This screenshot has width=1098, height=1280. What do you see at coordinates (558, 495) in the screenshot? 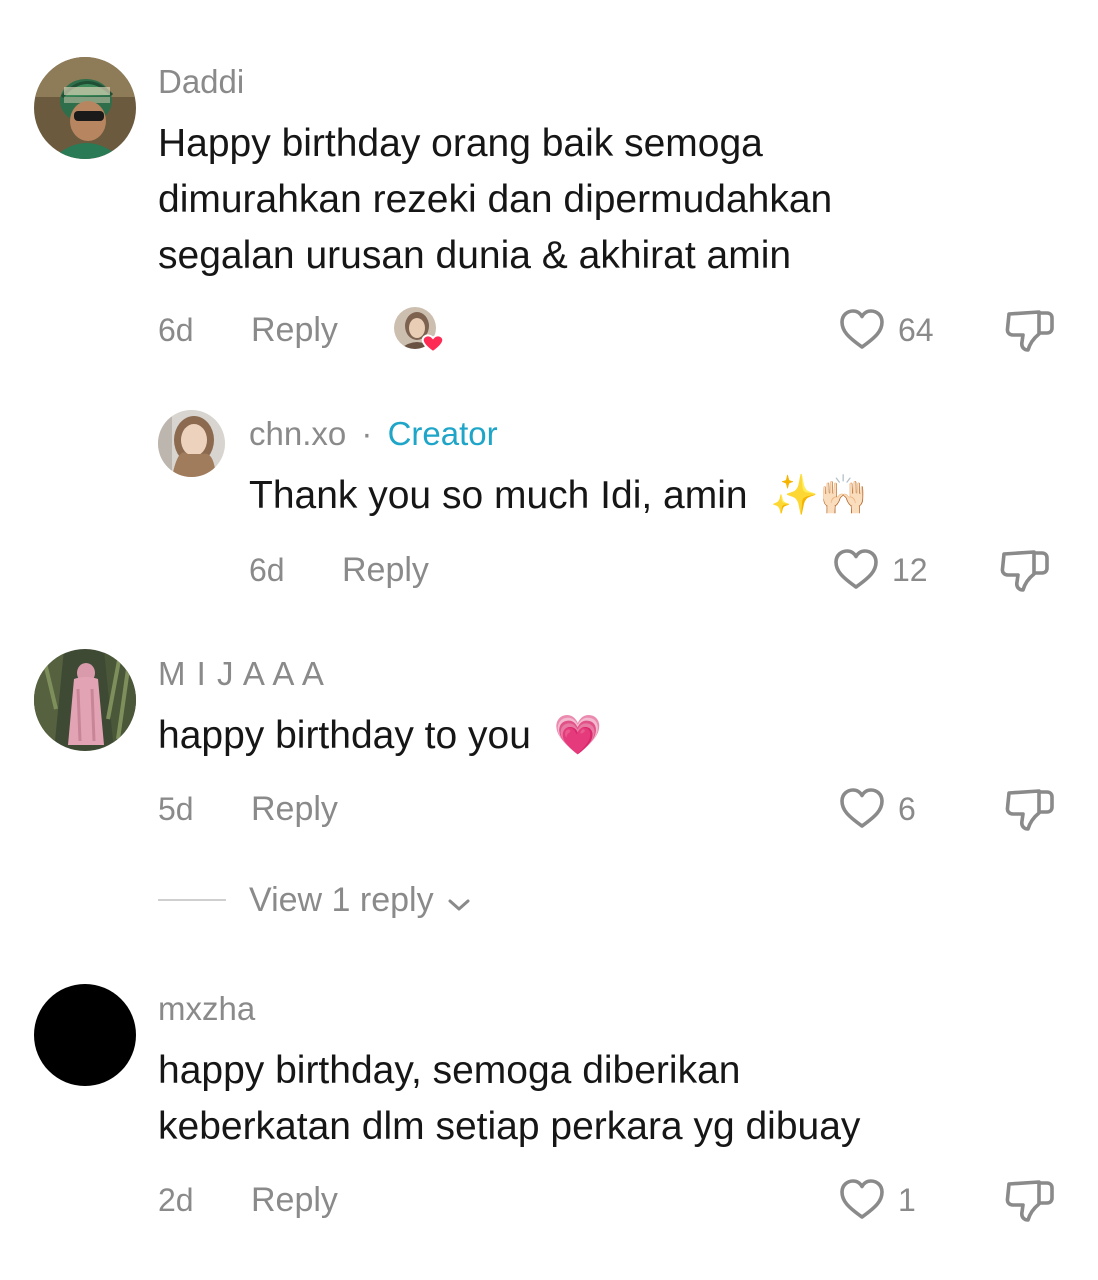
I see `reply-text: Thank you so much Idi, amin ✨🙌🏻` at bounding box center [558, 495].